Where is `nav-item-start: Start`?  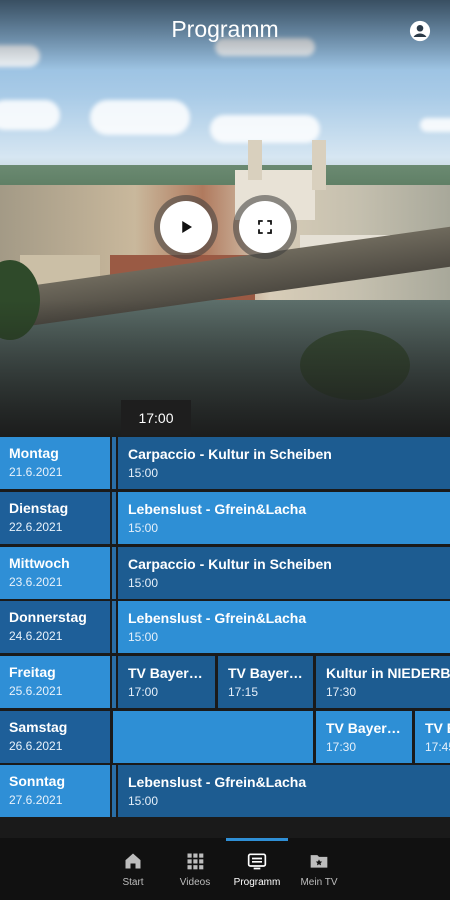
nav-item-start: Start is located at coordinates (133, 869).